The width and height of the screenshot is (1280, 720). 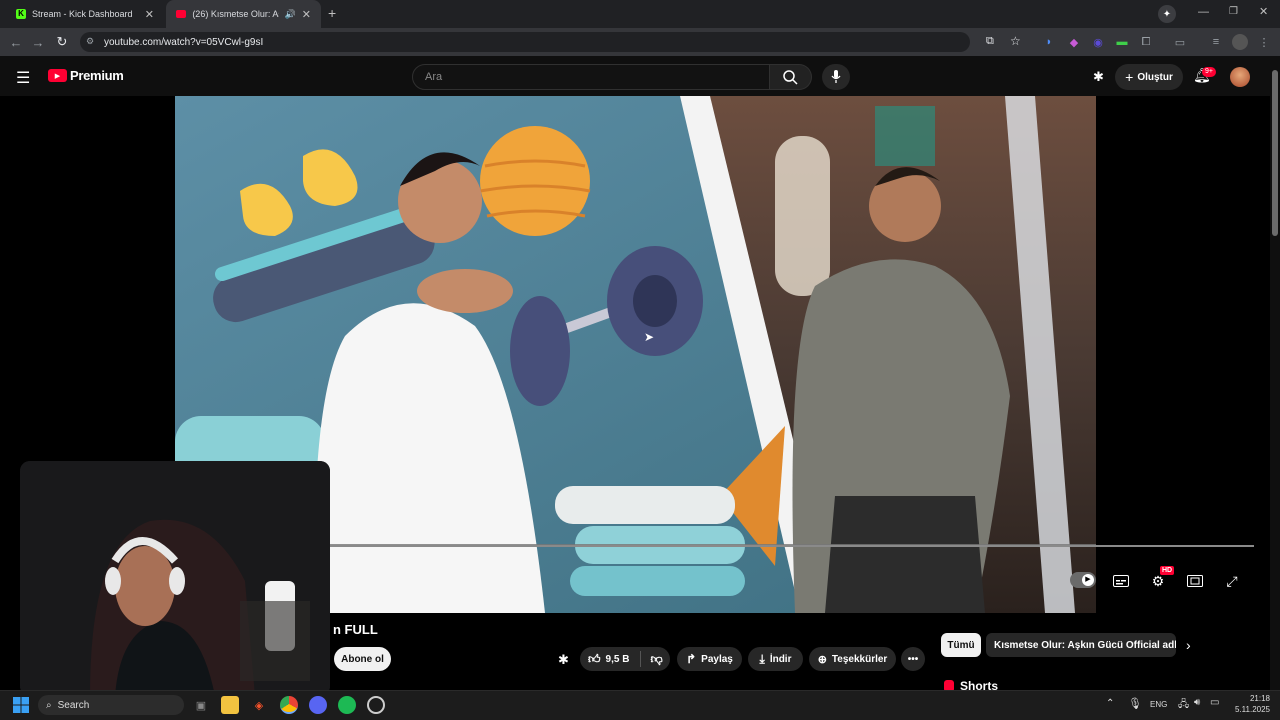 What do you see at coordinates (49, 705) in the screenshot?
I see `search-icon: ⌕` at bounding box center [49, 705].